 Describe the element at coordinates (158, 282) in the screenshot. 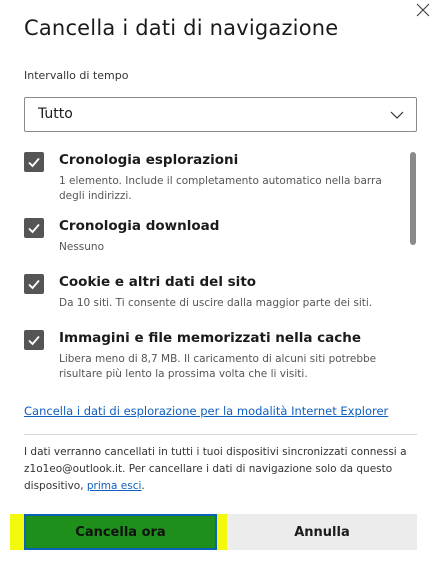

I see `item-title: Cookie e altri dati del sito` at that location.